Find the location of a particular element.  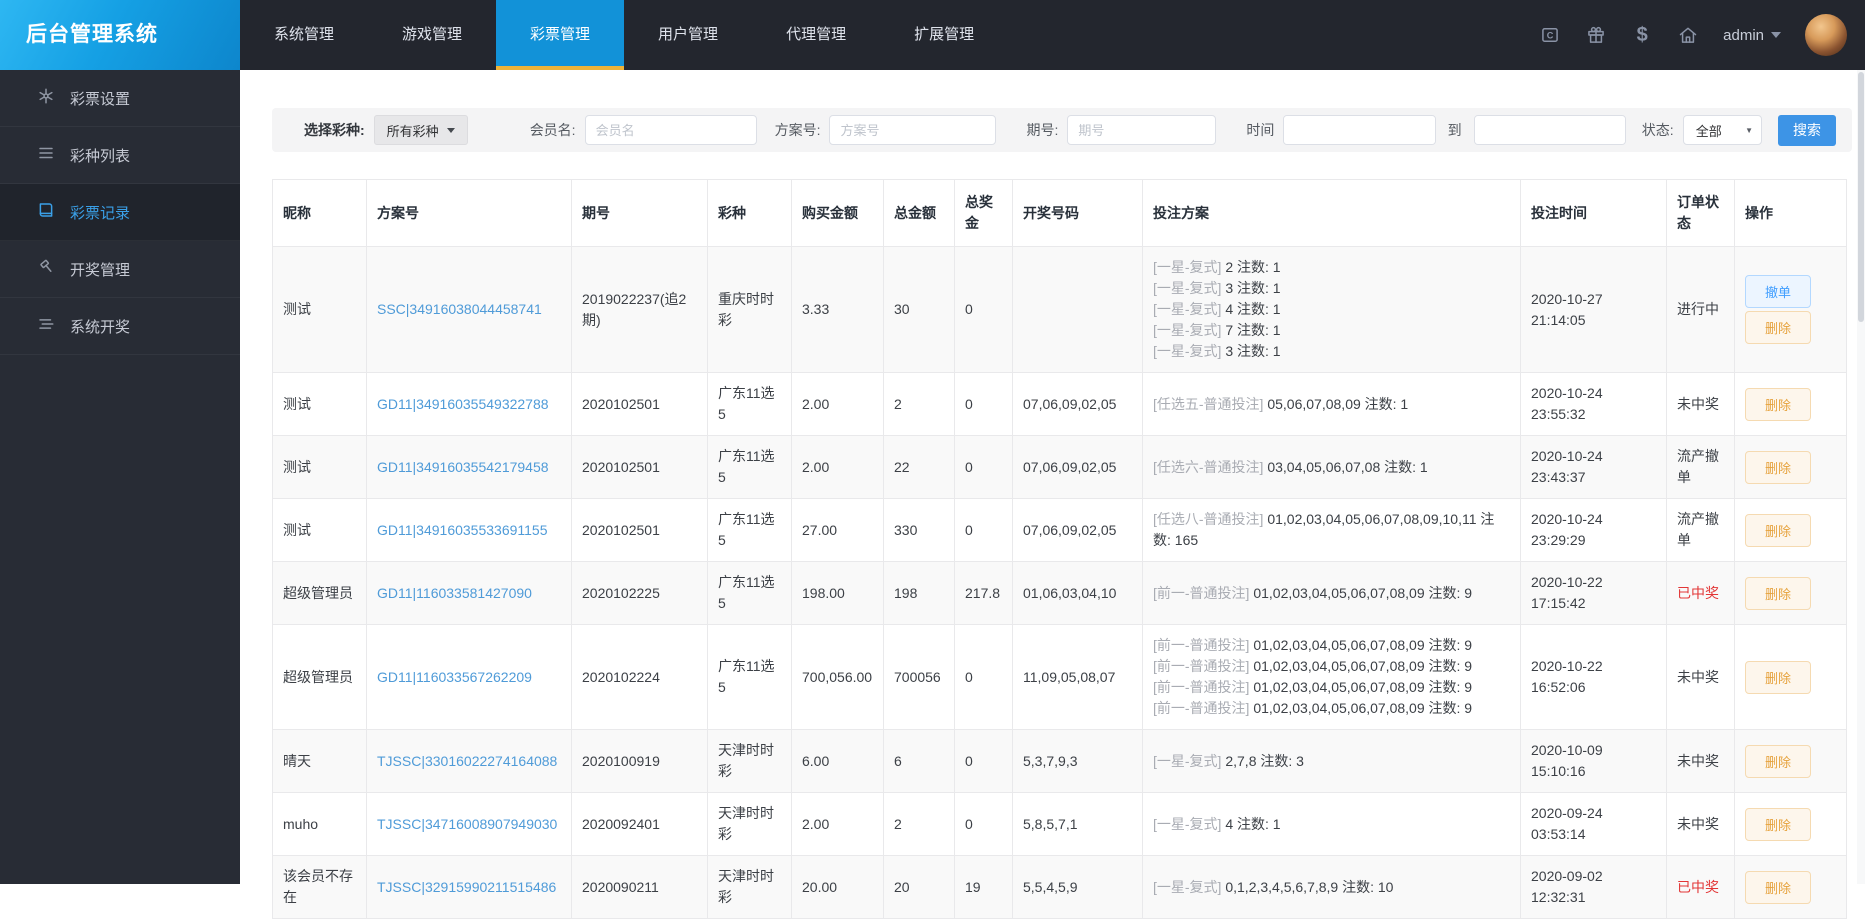

plan-no-link: SSC|34916038044458741 is located at coordinates (459, 309).